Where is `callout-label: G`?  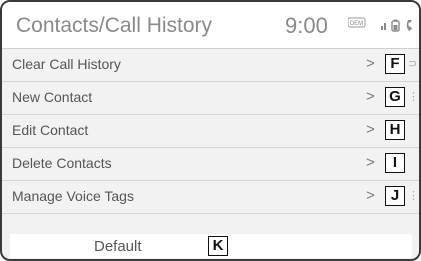 callout-label: G is located at coordinates (395, 97).